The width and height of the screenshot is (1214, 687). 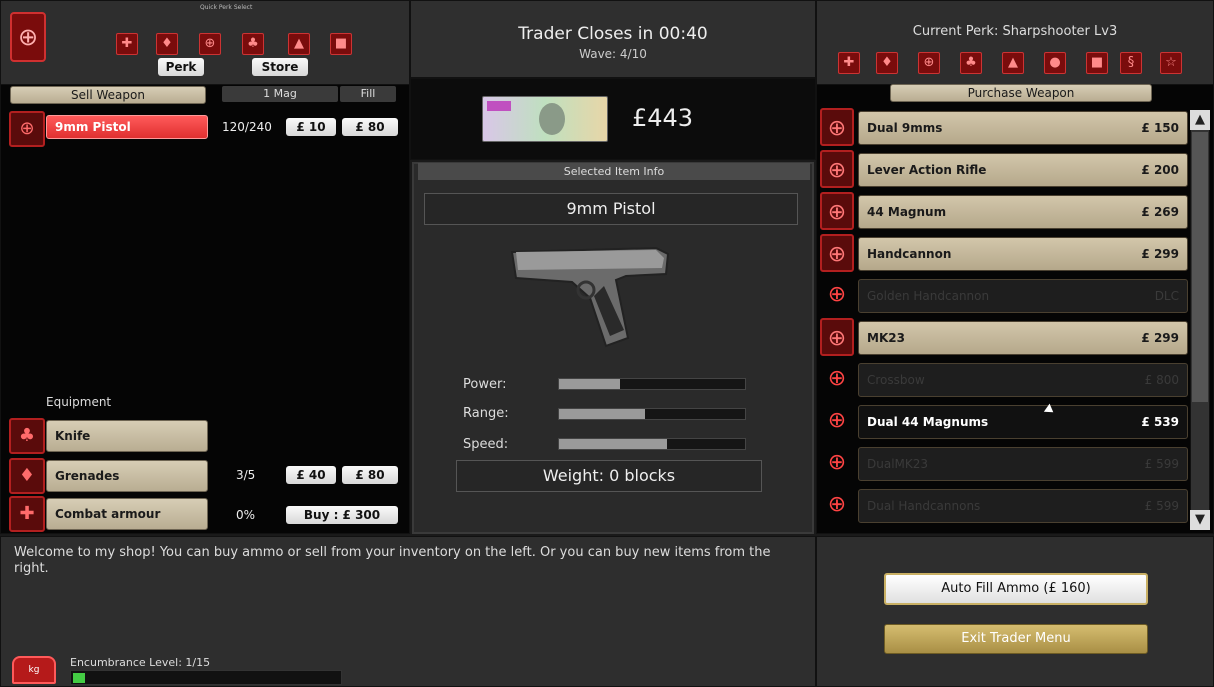 I want to click on perk-icon-5: ▲, so click(x=1013, y=63).